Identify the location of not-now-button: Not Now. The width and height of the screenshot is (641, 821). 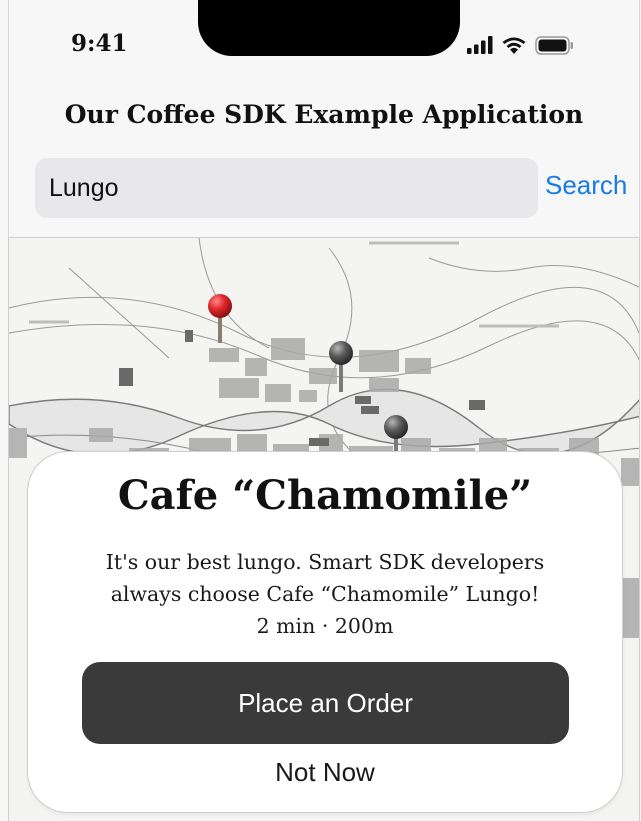
(325, 772).